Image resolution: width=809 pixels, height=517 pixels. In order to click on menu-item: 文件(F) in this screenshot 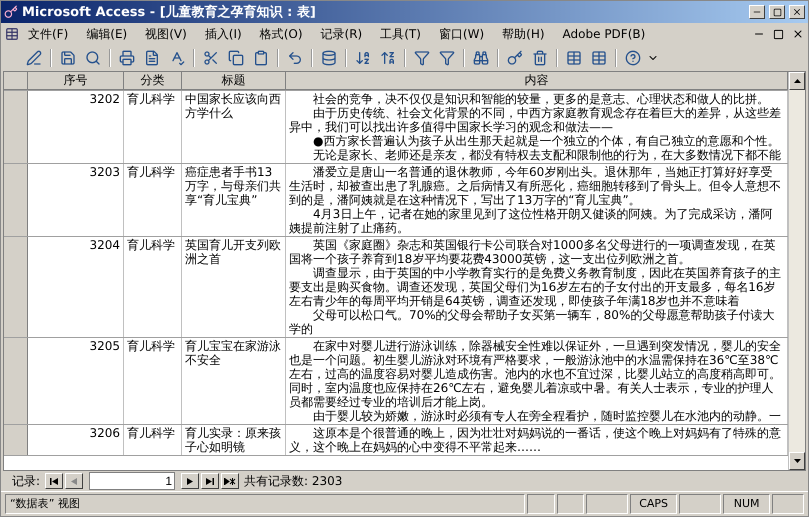, I will do `click(48, 34)`.